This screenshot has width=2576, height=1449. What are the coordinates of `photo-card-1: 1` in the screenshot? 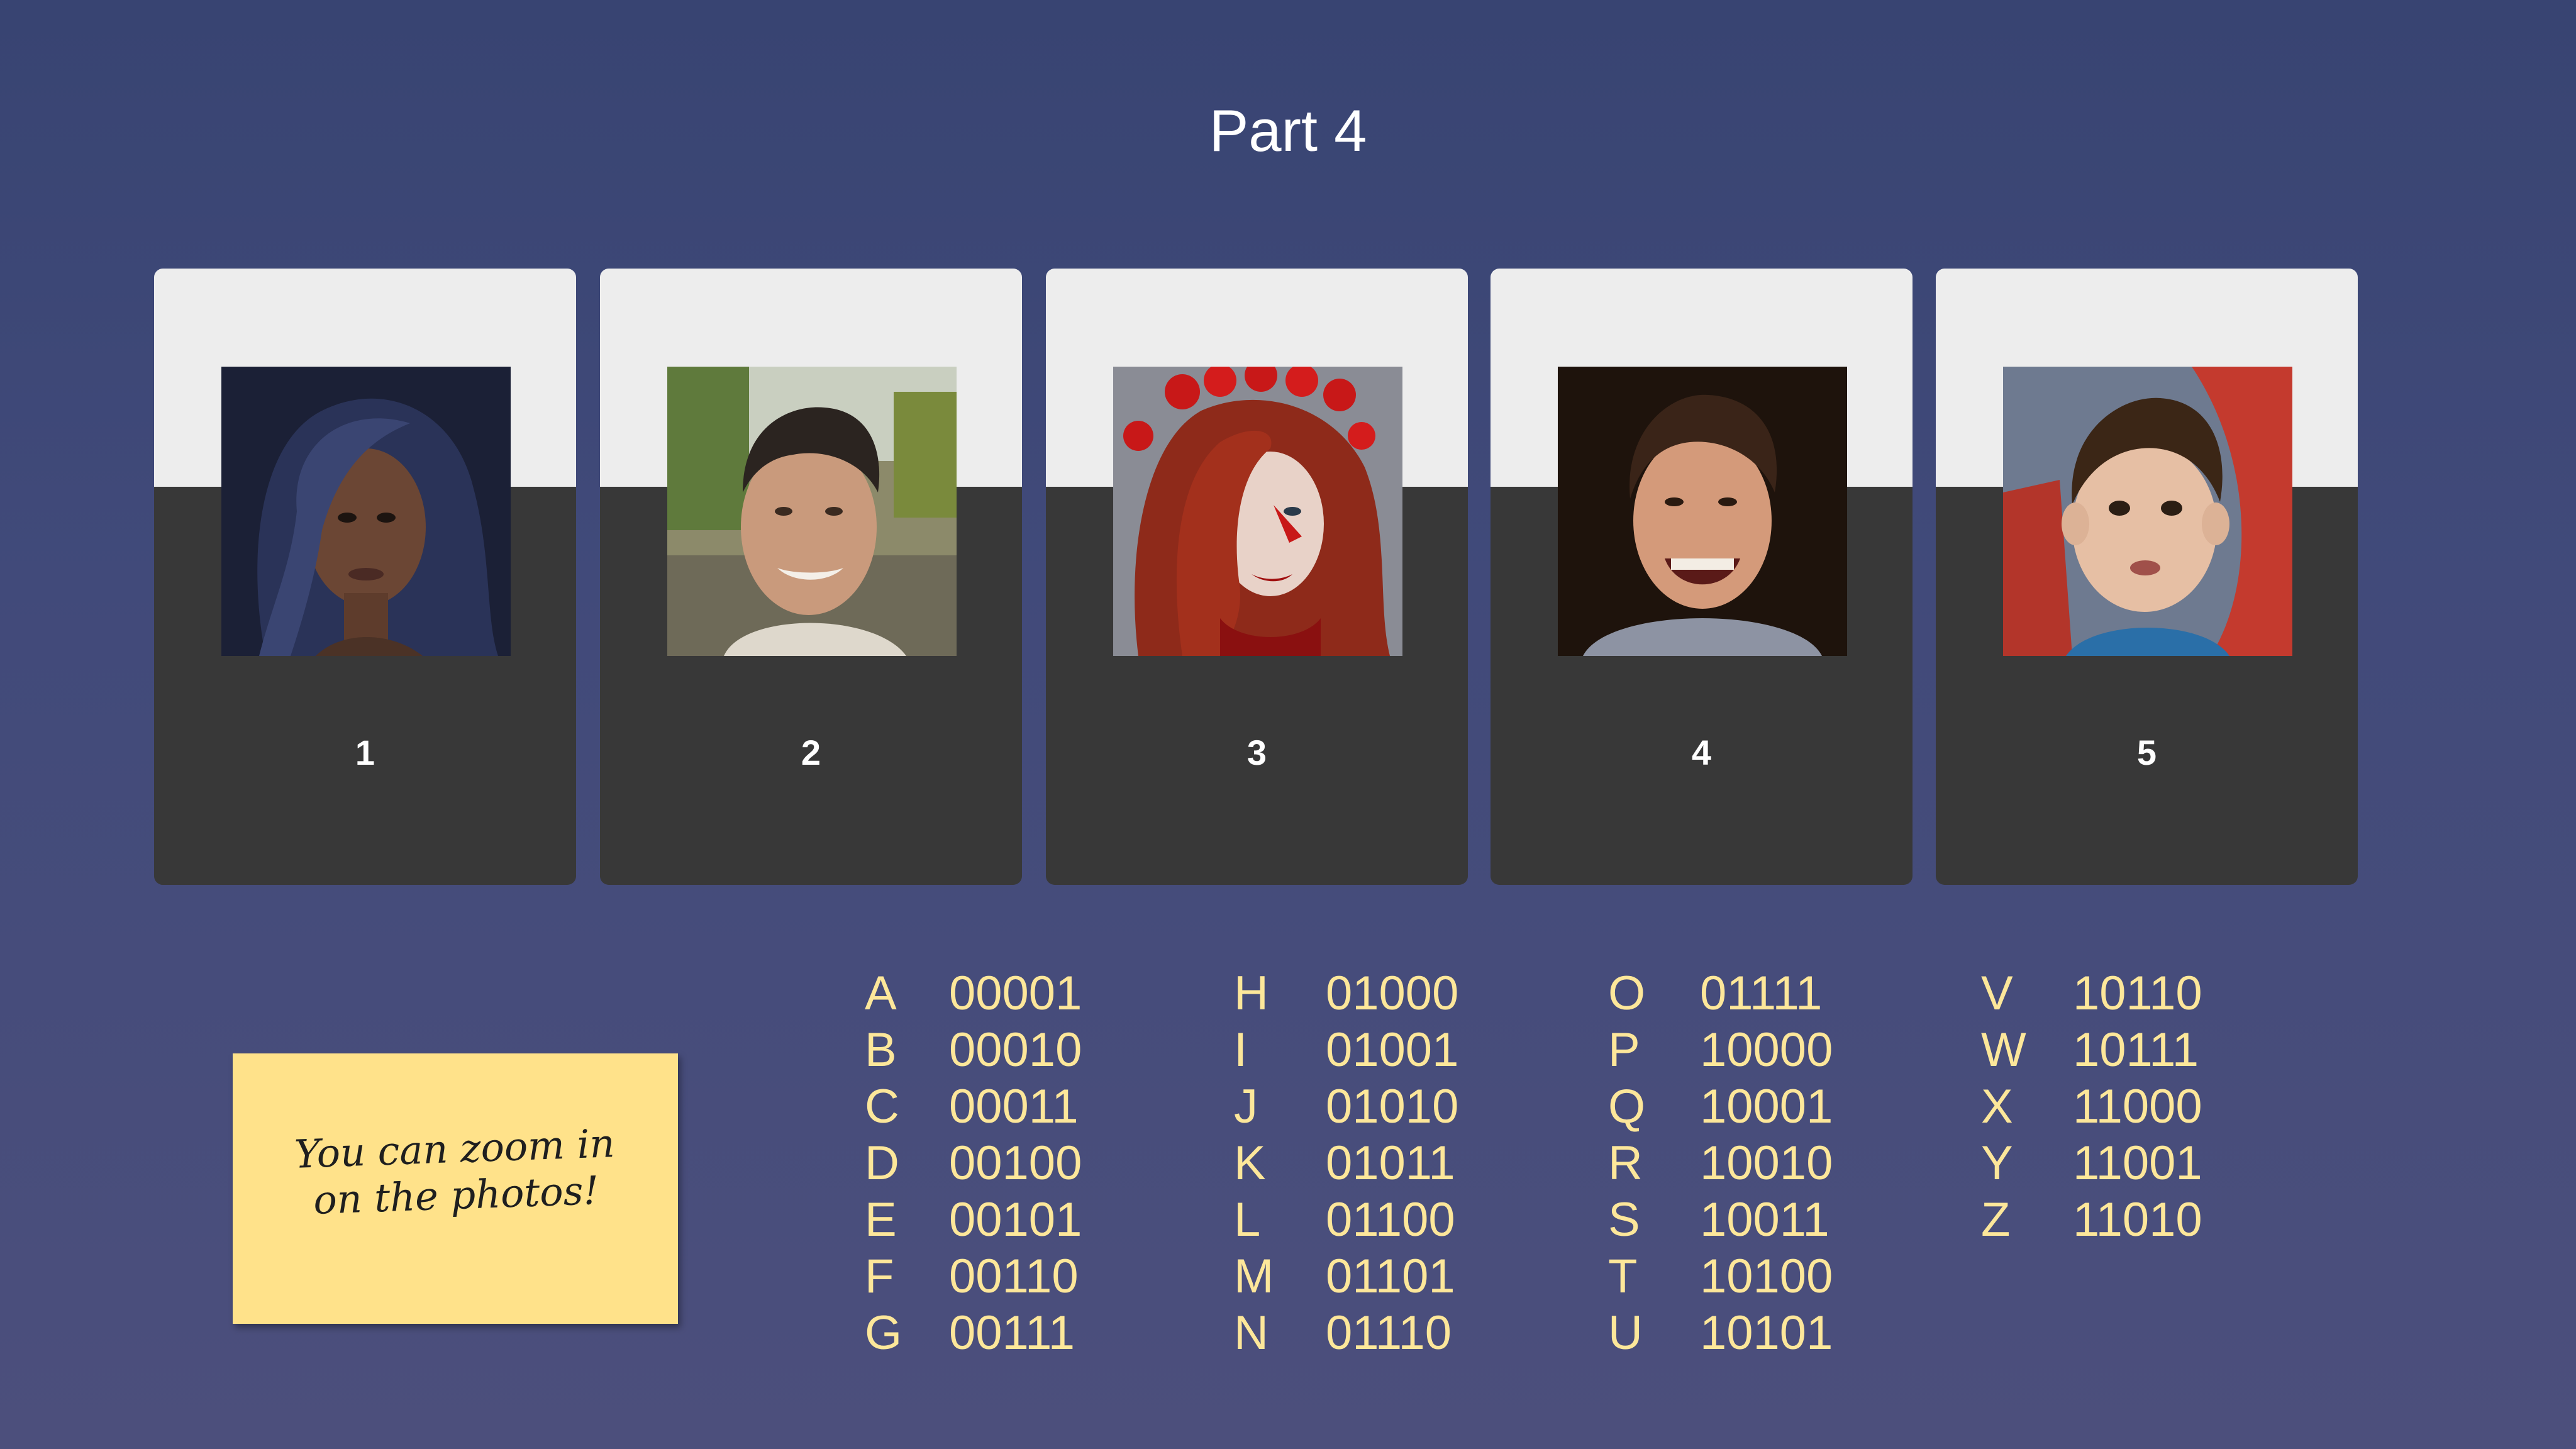 It's located at (365, 577).